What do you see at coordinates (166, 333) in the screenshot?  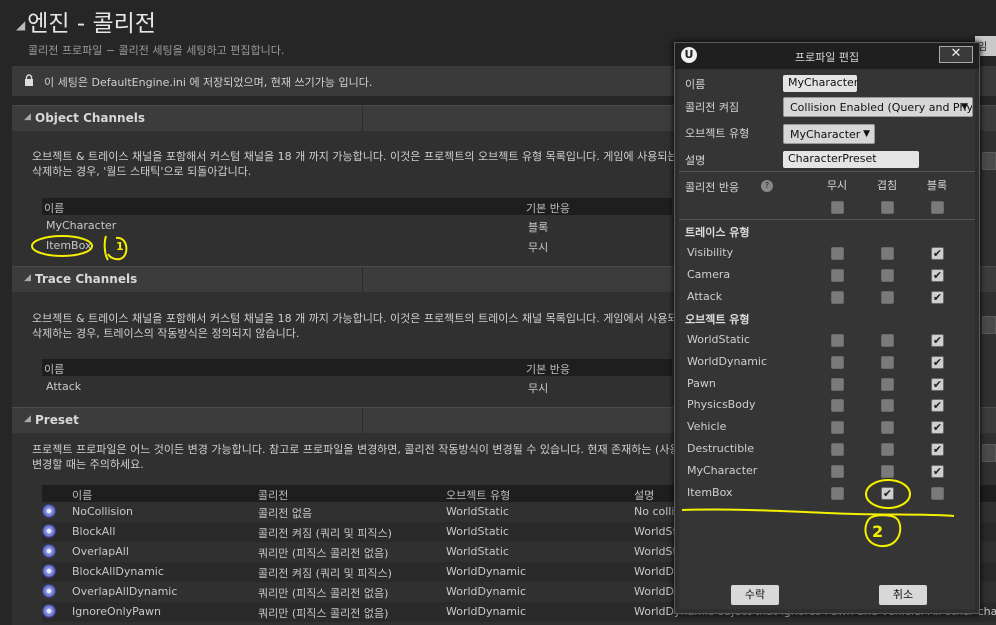 I see `trace-channels-desc-2: 삭제하는 경우, 트레이스의 작동방식은 정의되지 않습니다.` at bounding box center [166, 333].